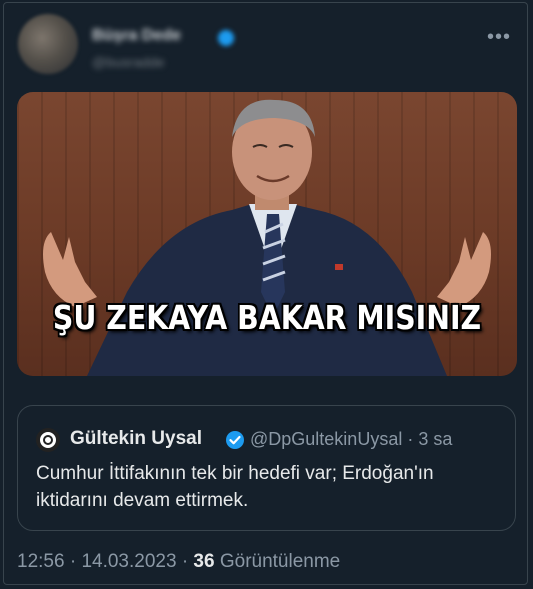  Describe the element at coordinates (267, 317) in the screenshot. I see `meme-caption: ŞU ZEKAYA BAKAR MISINIZ` at that location.